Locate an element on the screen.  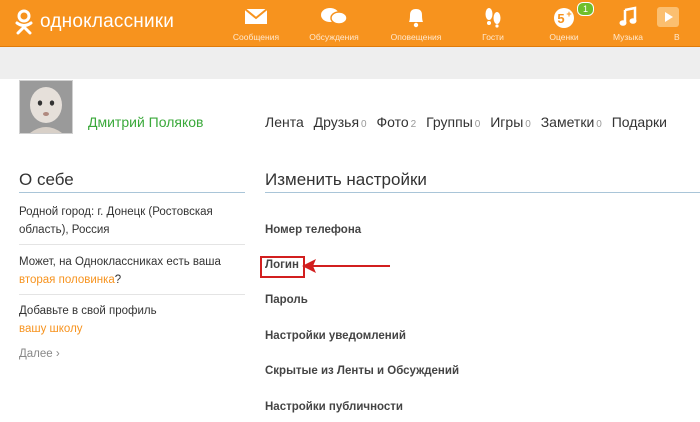
header-band is located at coordinates (350, 63).